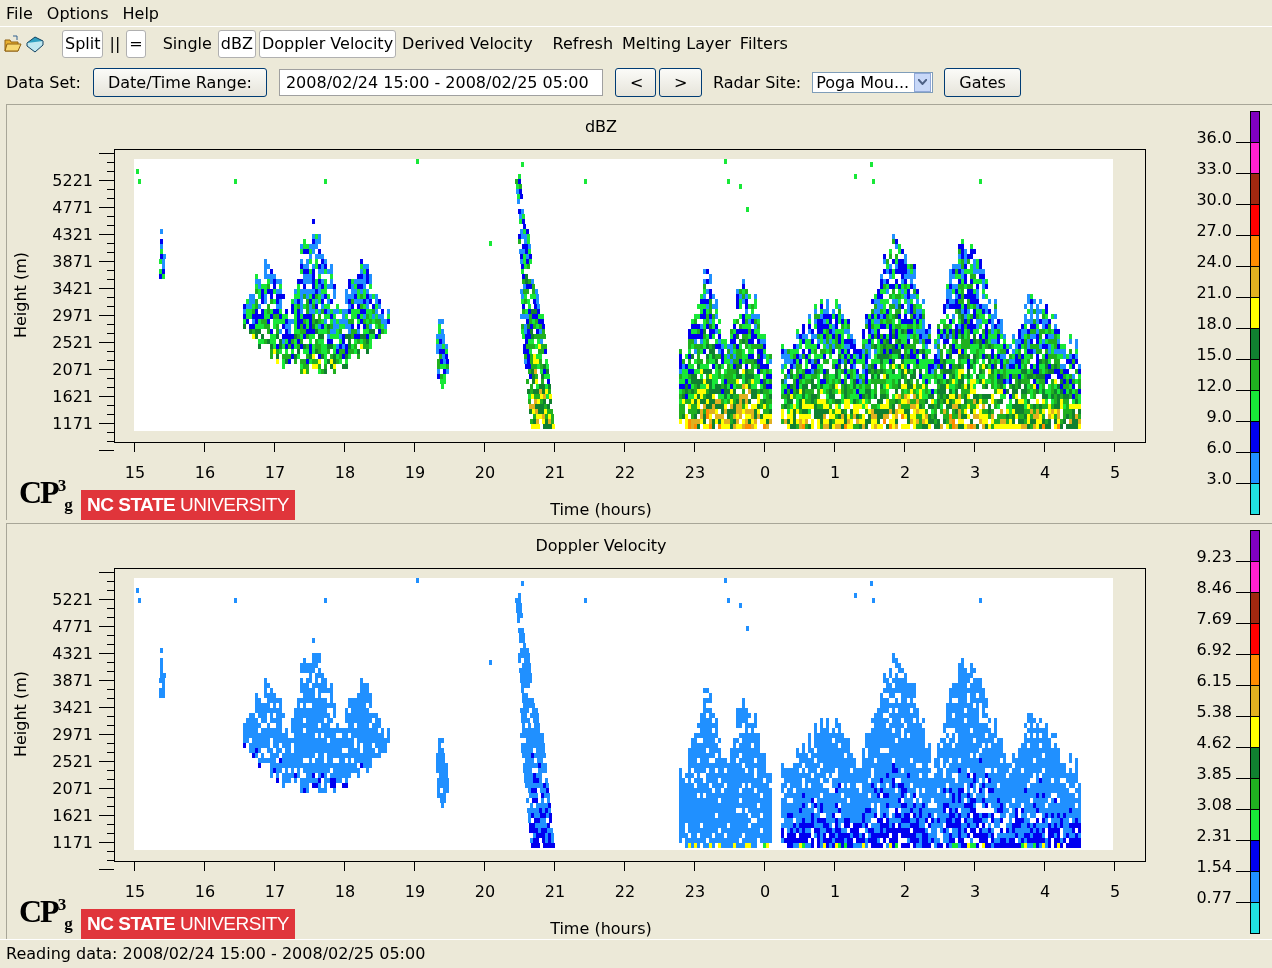  Describe the element at coordinates (187, 43) in the screenshot. I see `toolbar-button: Single` at that location.